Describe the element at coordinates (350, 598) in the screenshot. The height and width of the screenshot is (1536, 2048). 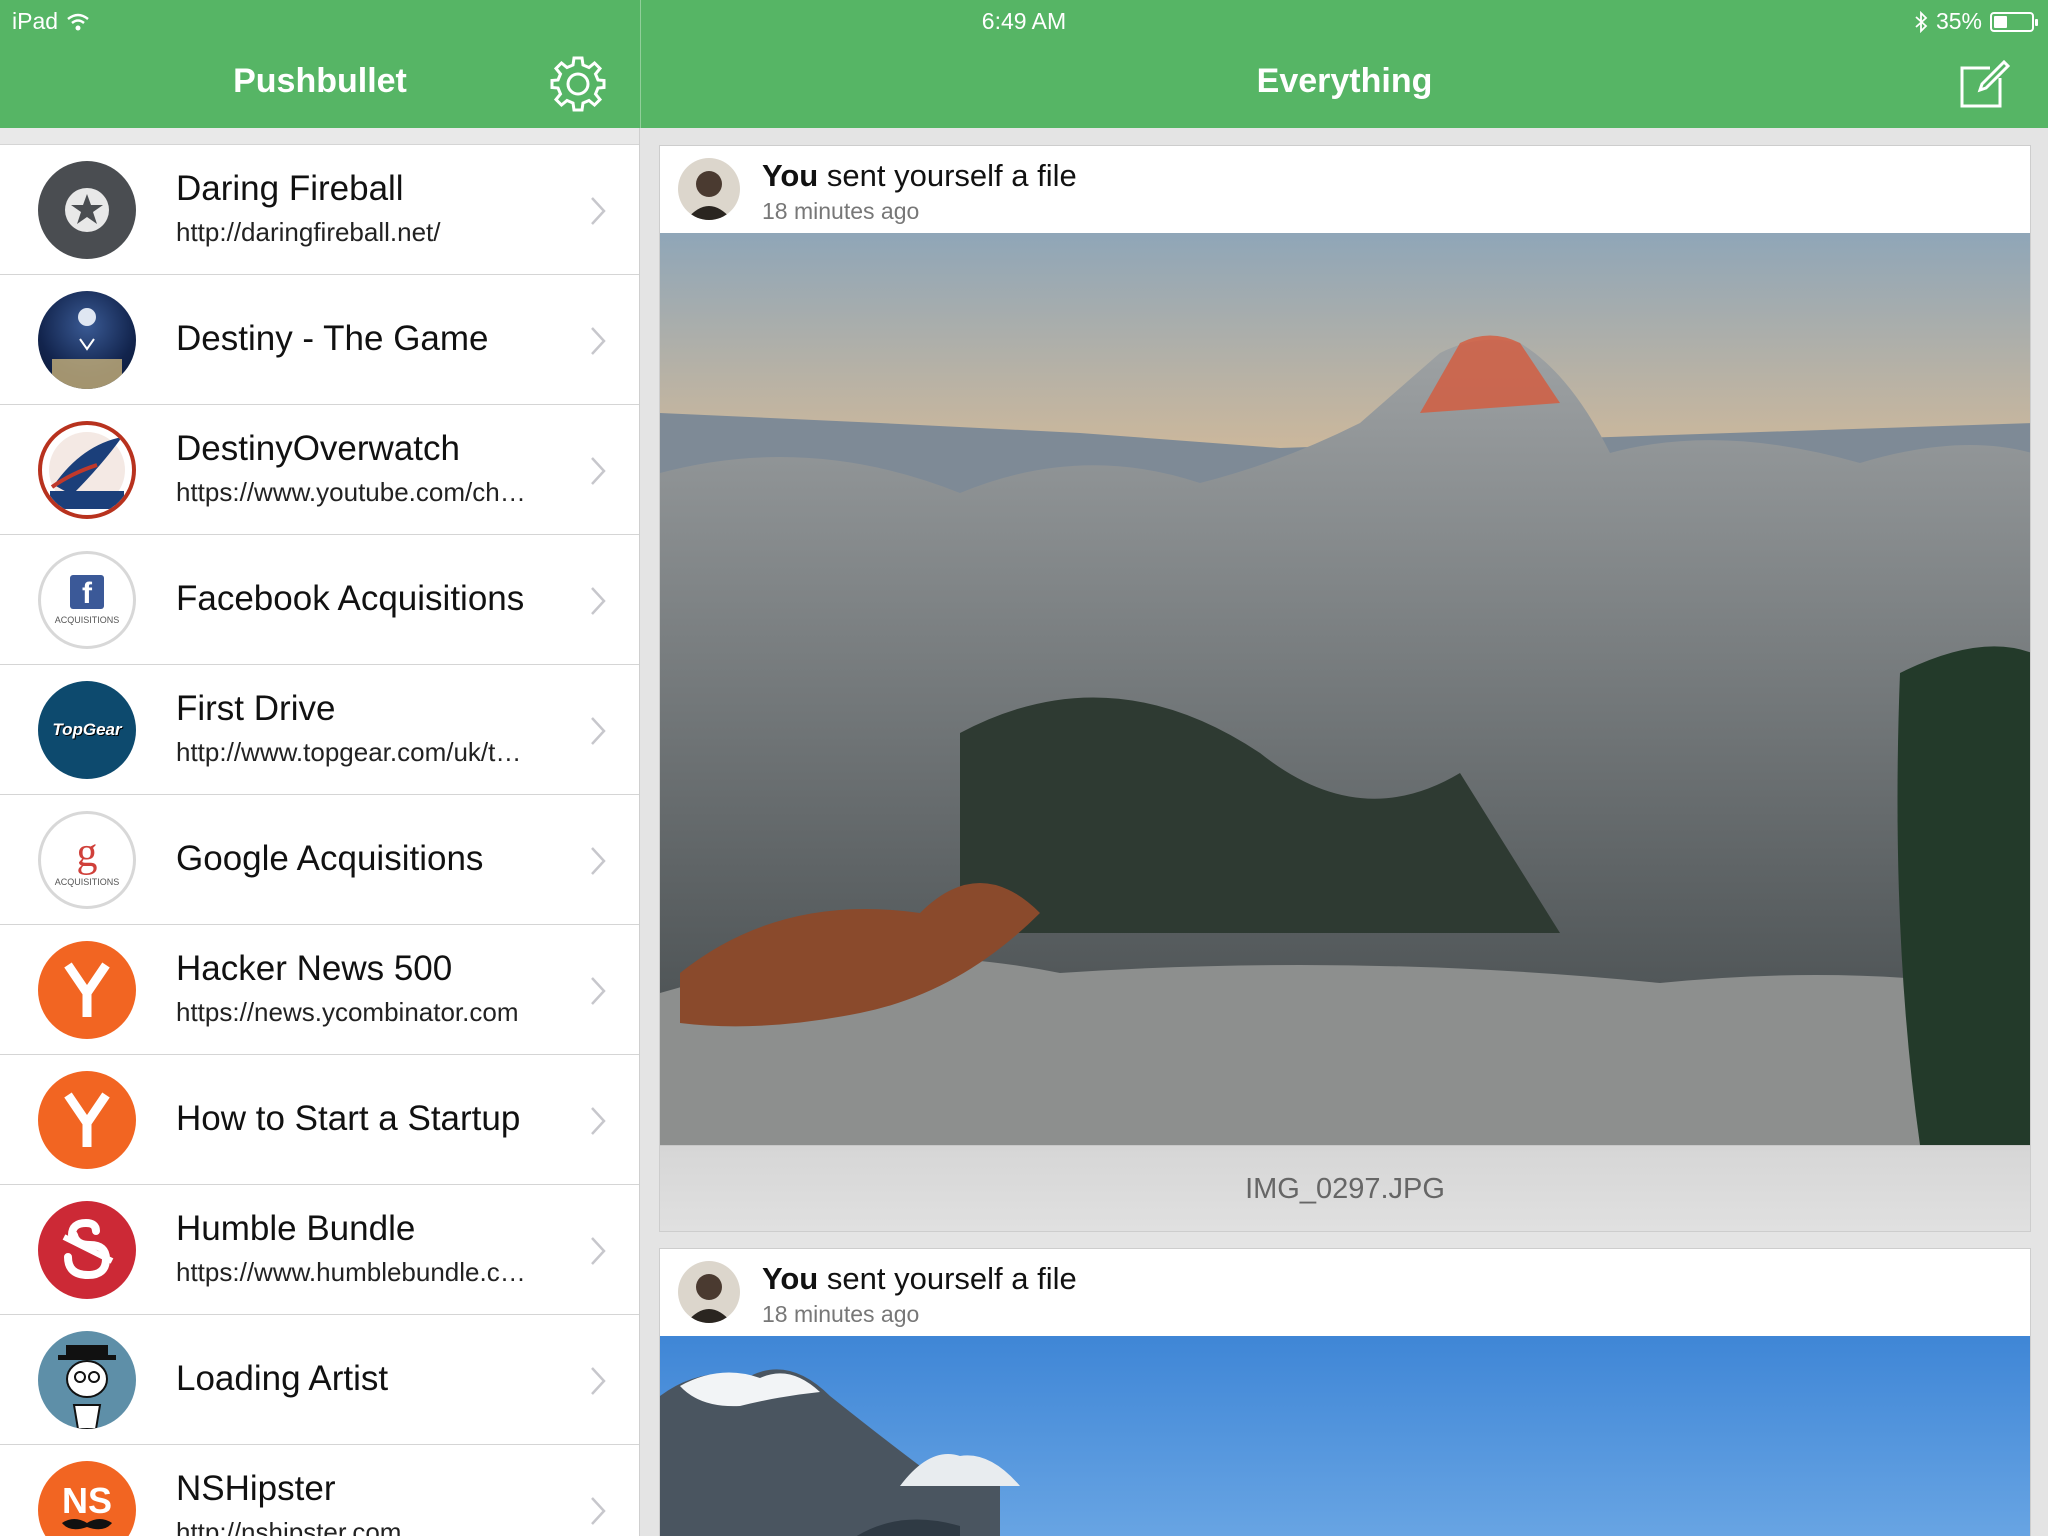
I see `item-title: Facebook Acquisitions` at that location.